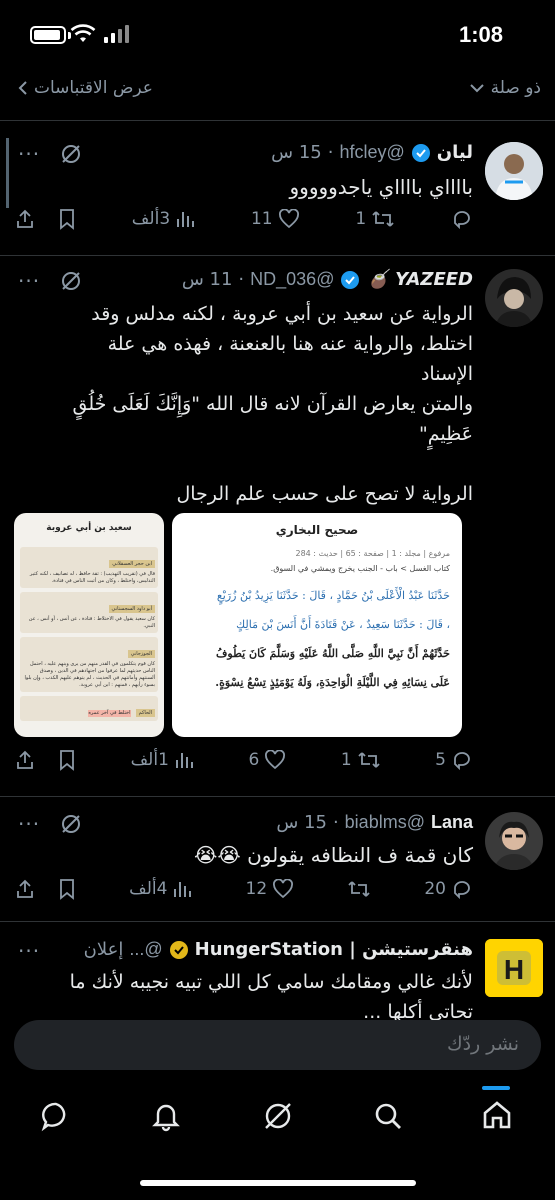 The height and width of the screenshot is (1200, 555). What do you see at coordinates (22, 88) in the screenshot?
I see `chevron-left-icon` at bounding box center [22, 88].